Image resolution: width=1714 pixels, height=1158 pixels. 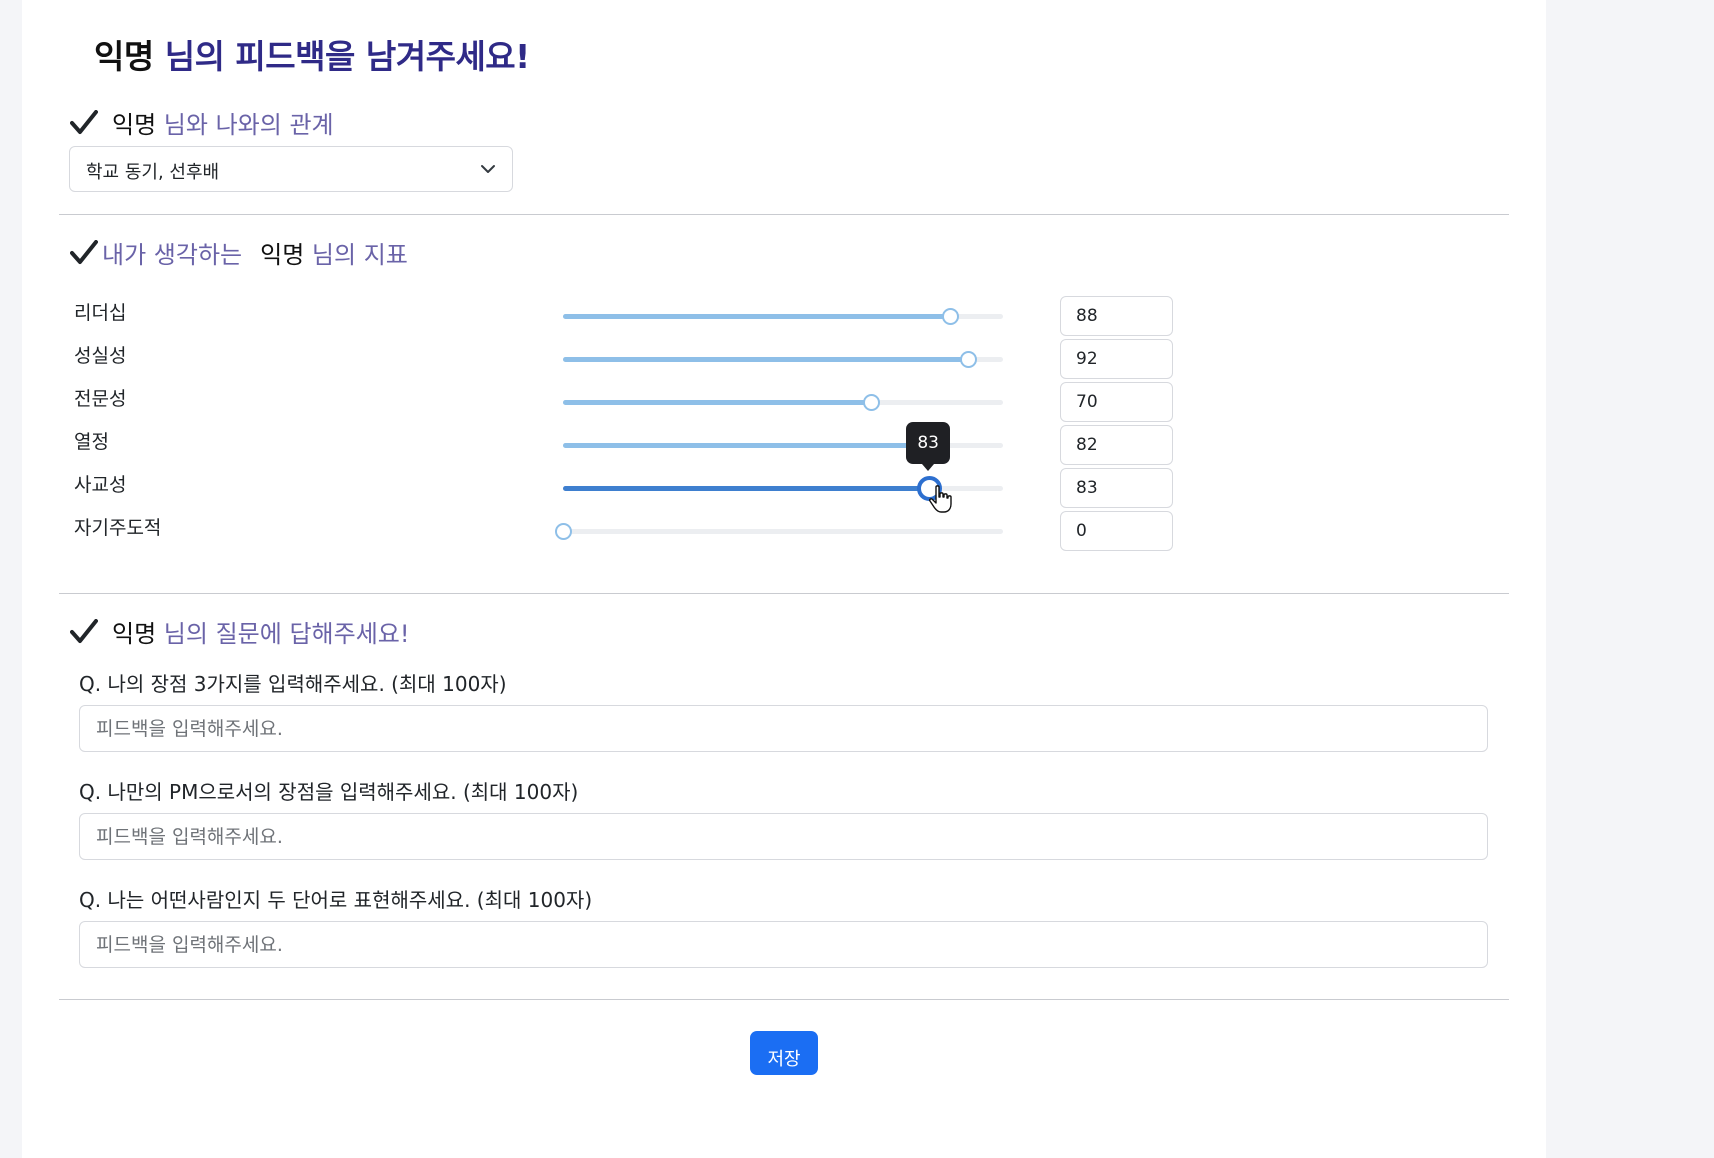 What do you see at coordinates (940, 499) in the screenshot?
I see `hand-cursor-icon` at bounding box center [940, 499].